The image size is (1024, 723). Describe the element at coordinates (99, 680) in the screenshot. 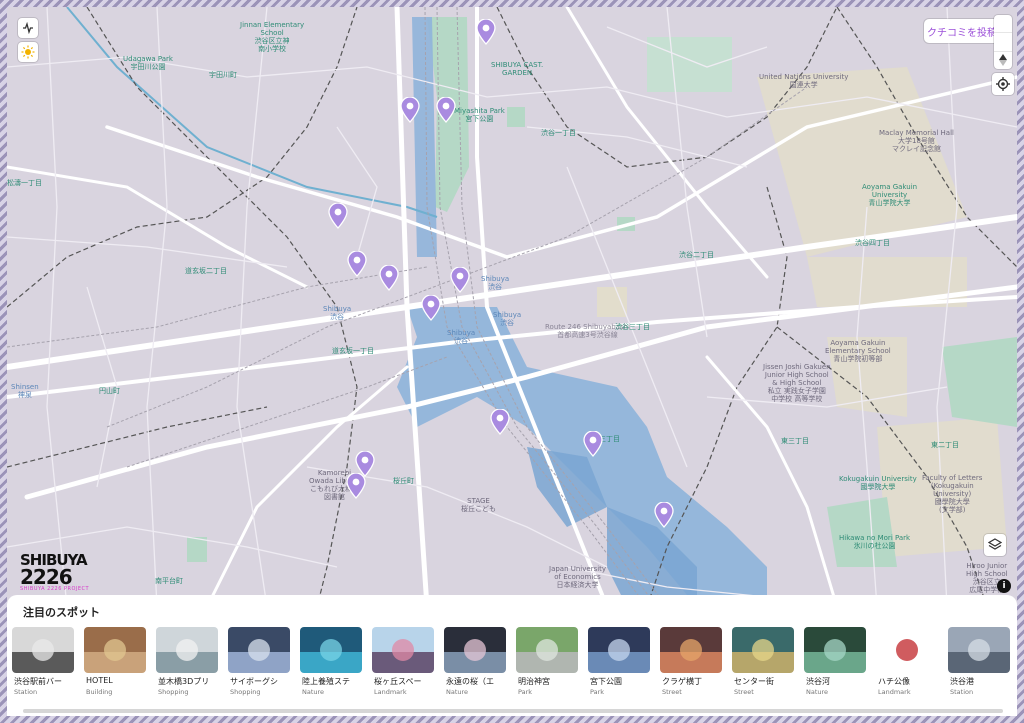

I see `spot-name: HOTEL` at that location.